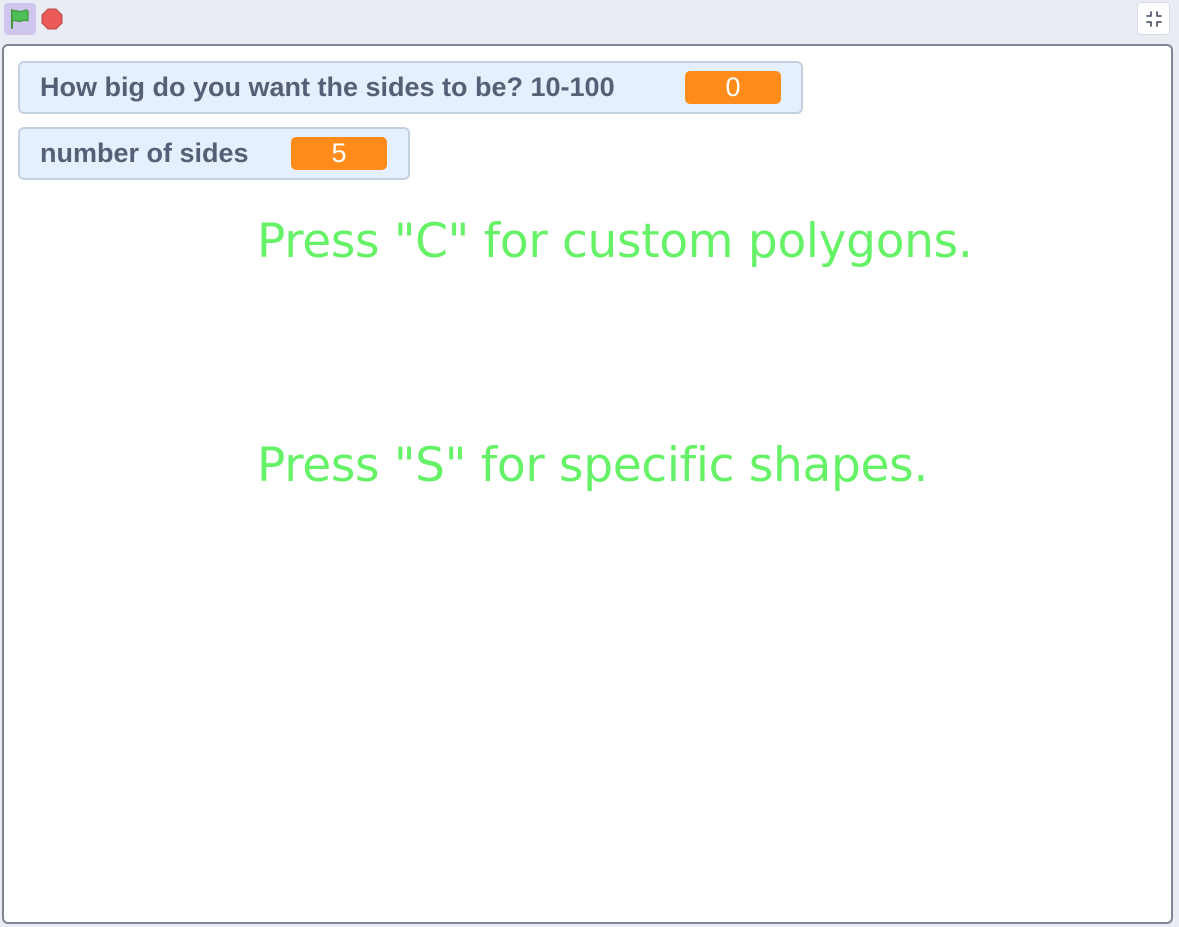  I want to click on monitor-value: 0, so click(733, 87).